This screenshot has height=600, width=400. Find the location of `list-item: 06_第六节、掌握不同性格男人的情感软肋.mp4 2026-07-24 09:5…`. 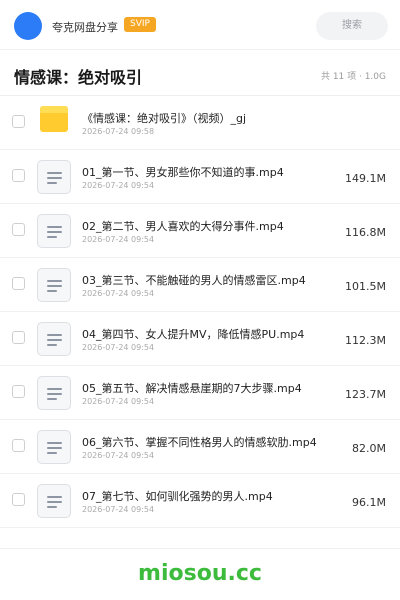

list-item: 06_第六节、掌握不同性格男人的情感软肋.mp4 2026-07-24 09:5… is located at coordinates (200, 447).